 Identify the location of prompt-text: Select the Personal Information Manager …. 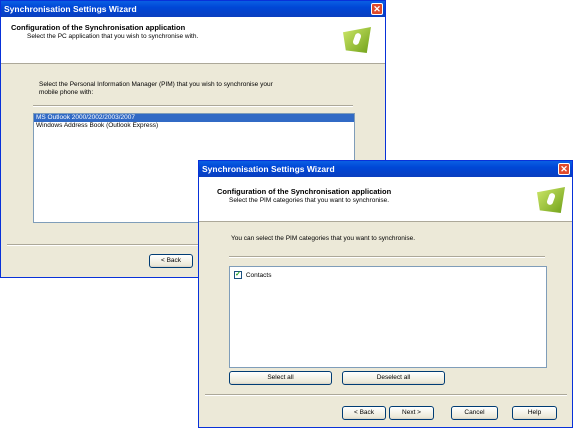
(156, 89).